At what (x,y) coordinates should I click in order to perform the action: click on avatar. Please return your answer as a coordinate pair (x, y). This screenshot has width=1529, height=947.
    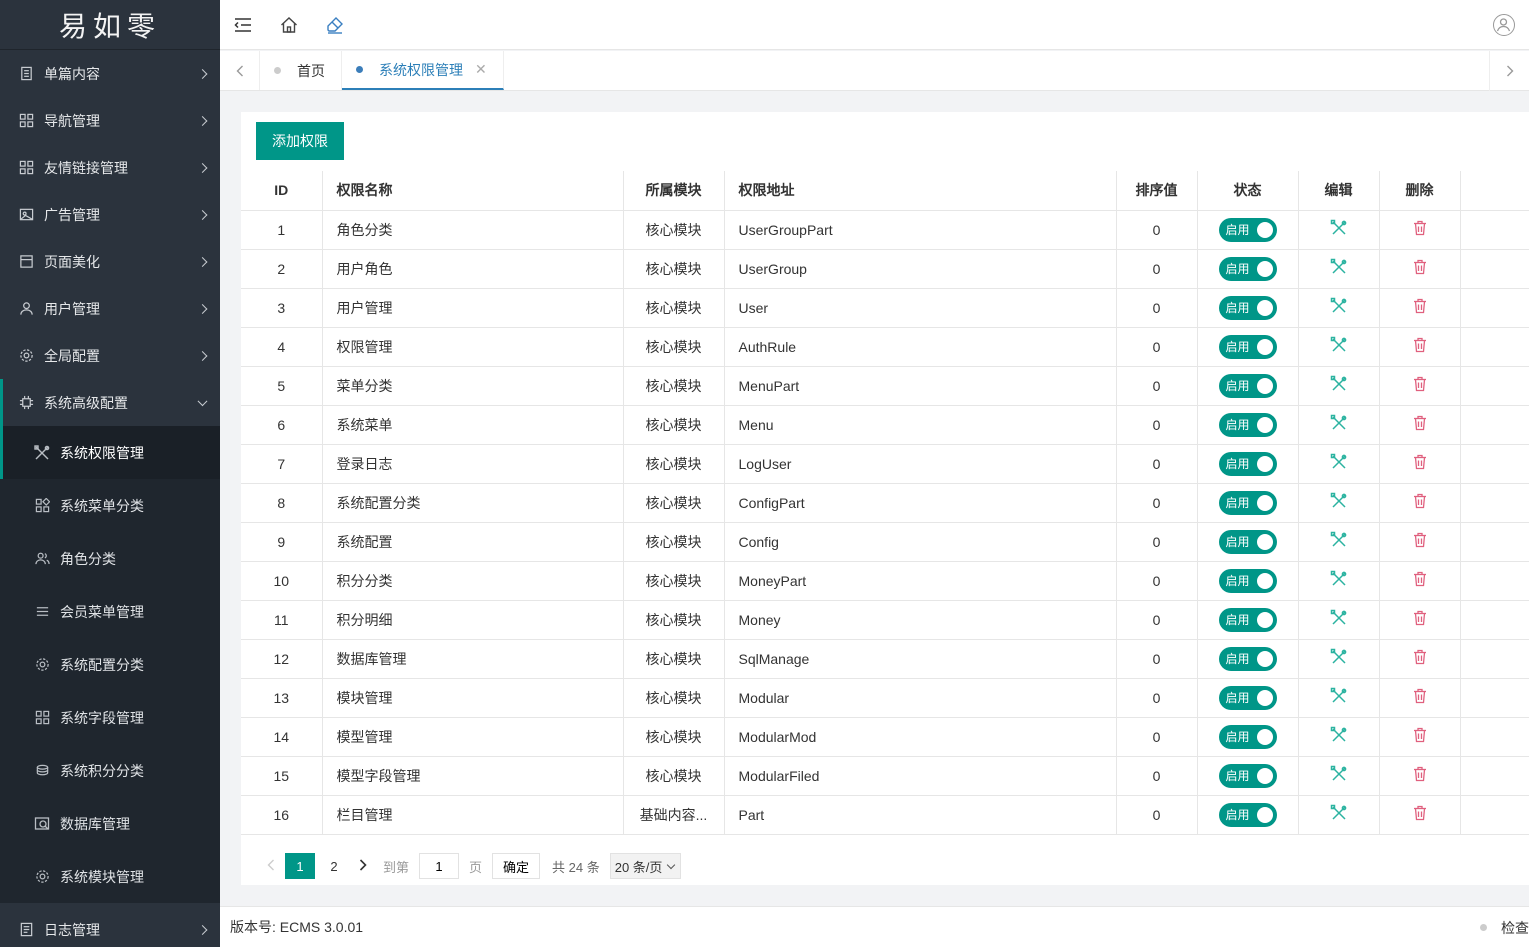
    Looking at the image, I should click on (1504, 25).